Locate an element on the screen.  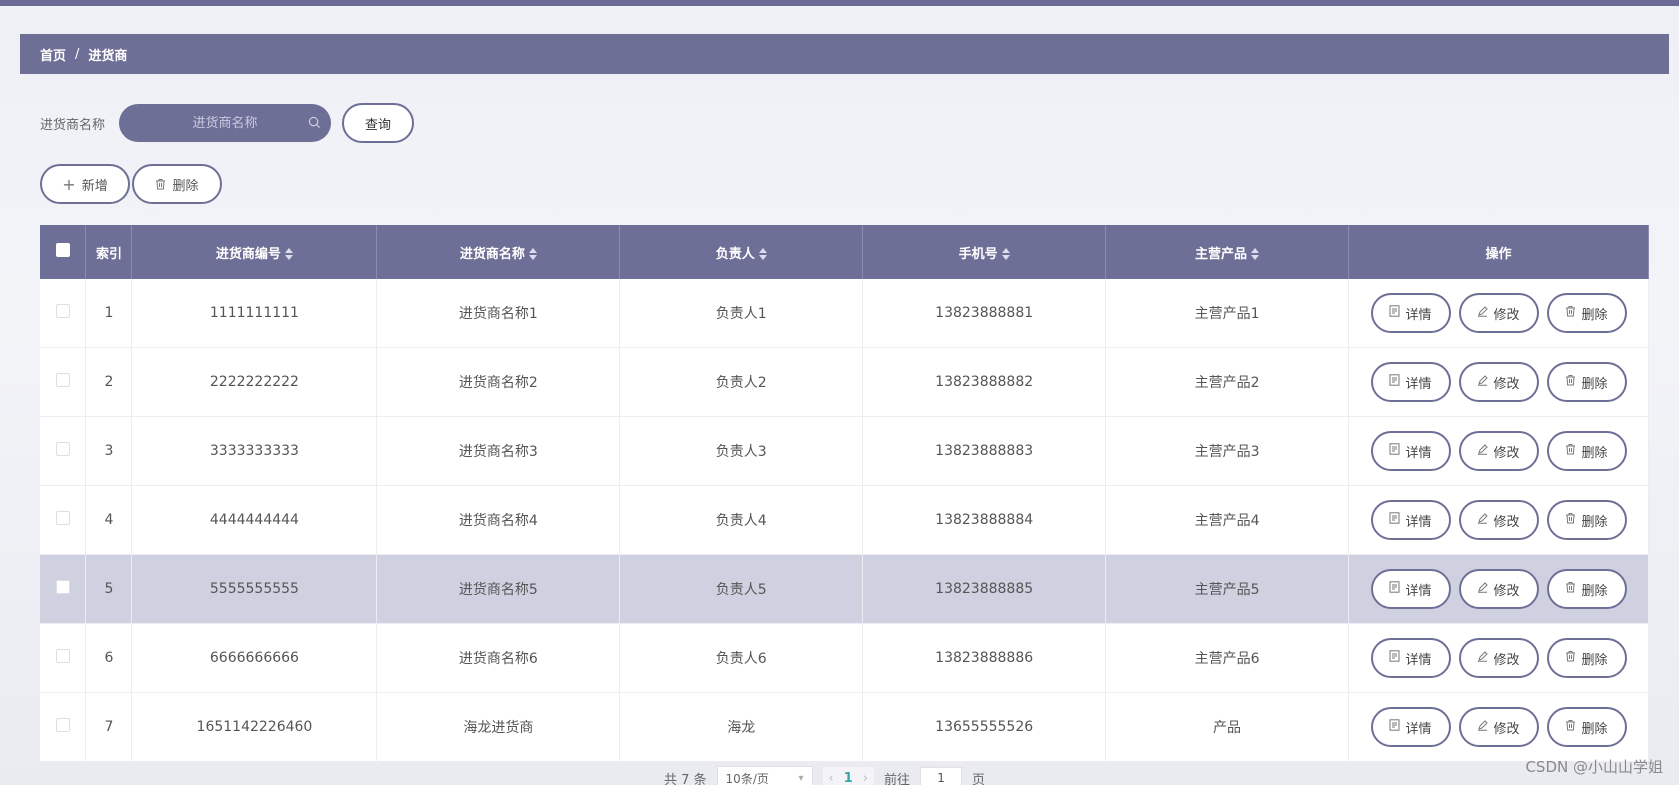
goto-page-input is located at coordinates (941, 776).